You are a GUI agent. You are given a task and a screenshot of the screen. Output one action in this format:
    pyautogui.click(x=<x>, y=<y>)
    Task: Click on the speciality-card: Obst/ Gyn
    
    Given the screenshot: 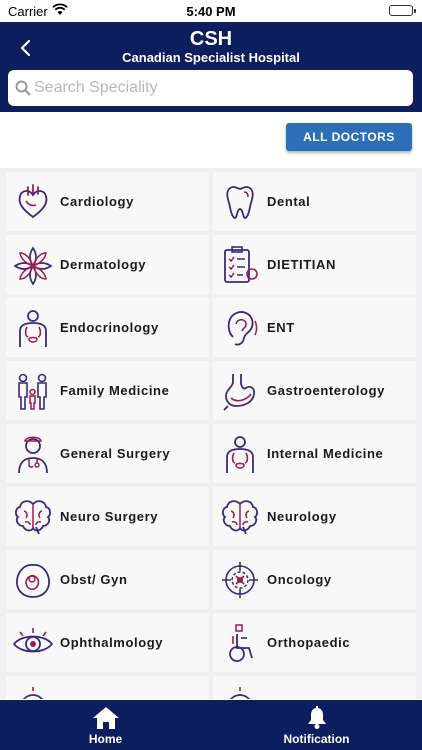 What is the action you would take?
    pyautogui.click(x=107, y=579)
    